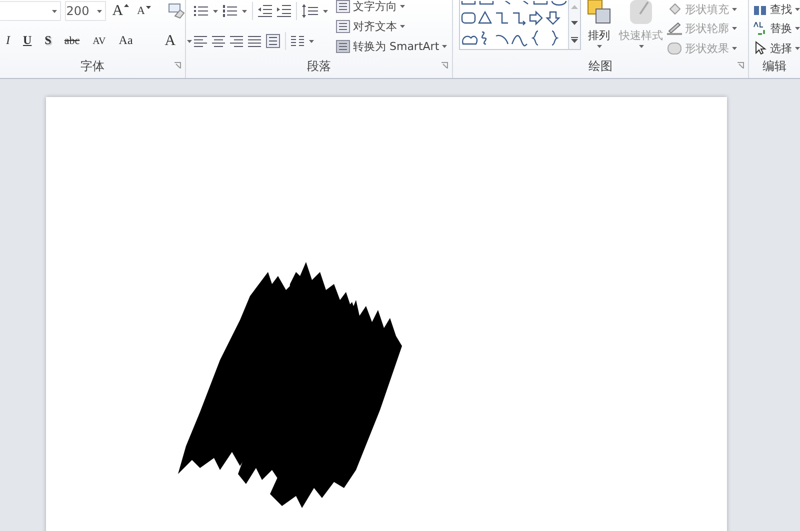  I want to click on paragraph-command: 文字方向, so click(392, 8).